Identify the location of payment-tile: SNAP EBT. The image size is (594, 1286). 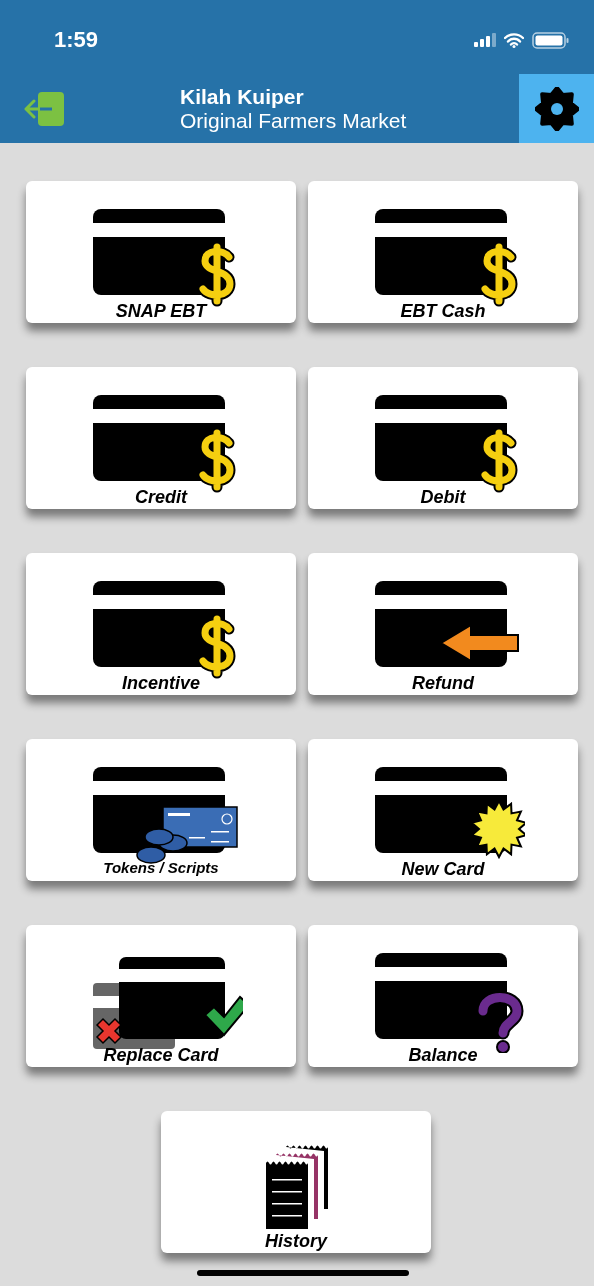
(161, 252).